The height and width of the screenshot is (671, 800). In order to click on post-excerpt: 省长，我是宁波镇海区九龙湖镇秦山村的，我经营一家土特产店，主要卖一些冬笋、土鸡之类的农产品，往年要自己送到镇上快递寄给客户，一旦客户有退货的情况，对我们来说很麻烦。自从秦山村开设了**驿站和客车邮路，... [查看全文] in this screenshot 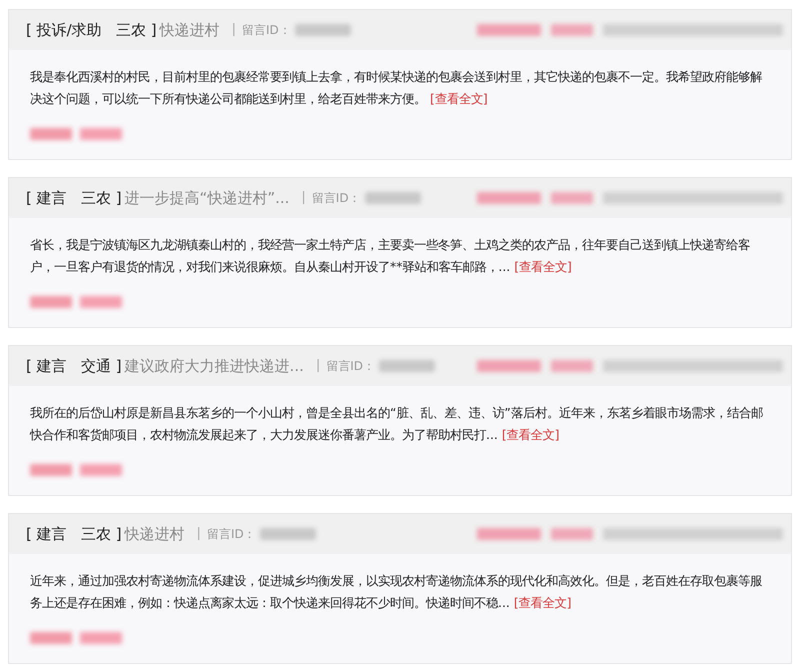, I will do `click(390, 256)`.